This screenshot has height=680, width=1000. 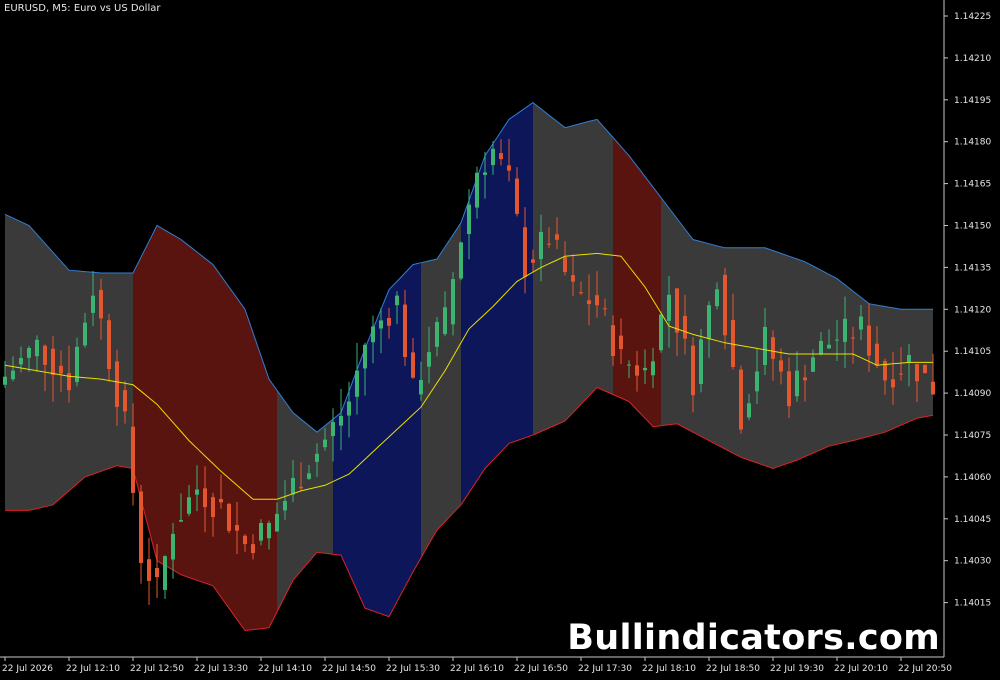 What do you see at coordinates (972, 394) in the screenshot?
I see `y-tick-label: 1.14090` at bounding box center [972, 394].